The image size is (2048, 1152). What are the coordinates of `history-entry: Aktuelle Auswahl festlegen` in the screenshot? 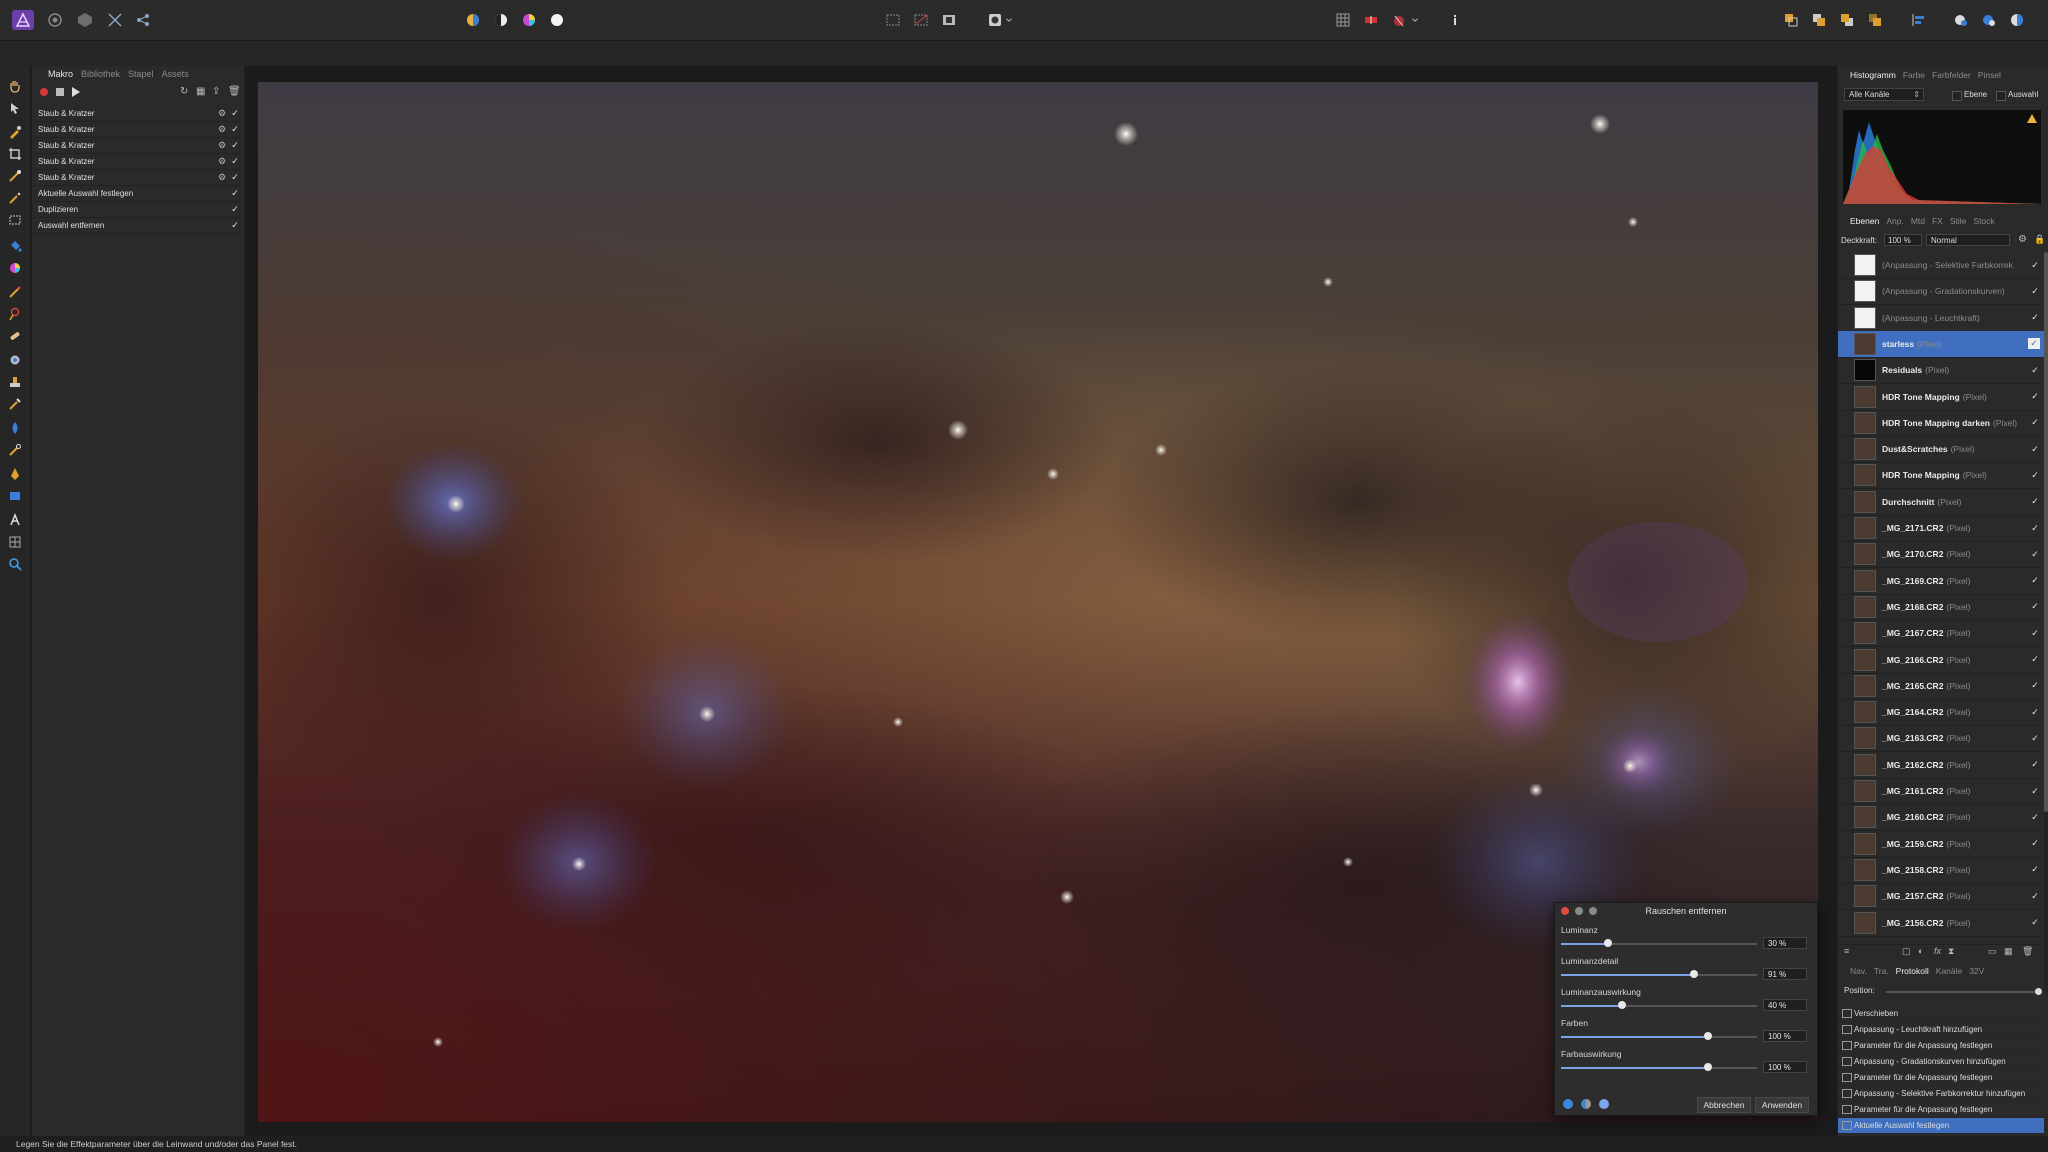 It's located at (1941, 1126).